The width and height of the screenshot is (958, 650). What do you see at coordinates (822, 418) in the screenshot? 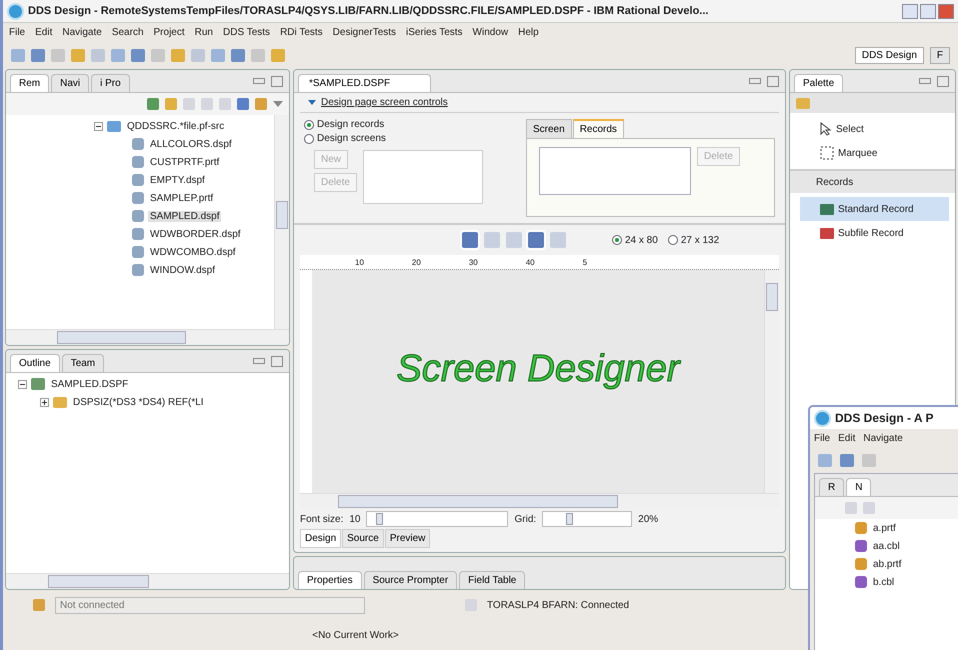
I see `app-icon` at bounding box center [822, 418].